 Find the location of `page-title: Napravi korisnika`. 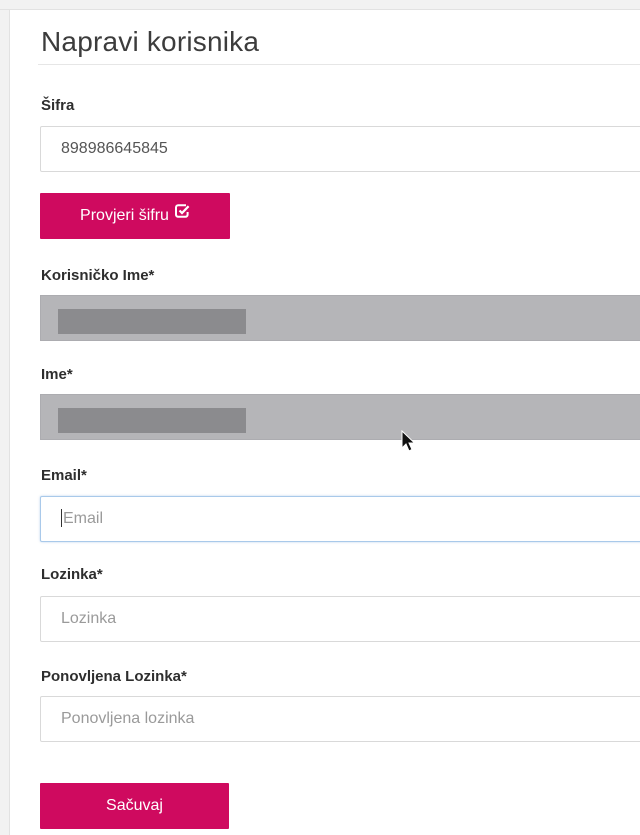

page-title: Napravi korisnika is located at coordinates (150, 41).